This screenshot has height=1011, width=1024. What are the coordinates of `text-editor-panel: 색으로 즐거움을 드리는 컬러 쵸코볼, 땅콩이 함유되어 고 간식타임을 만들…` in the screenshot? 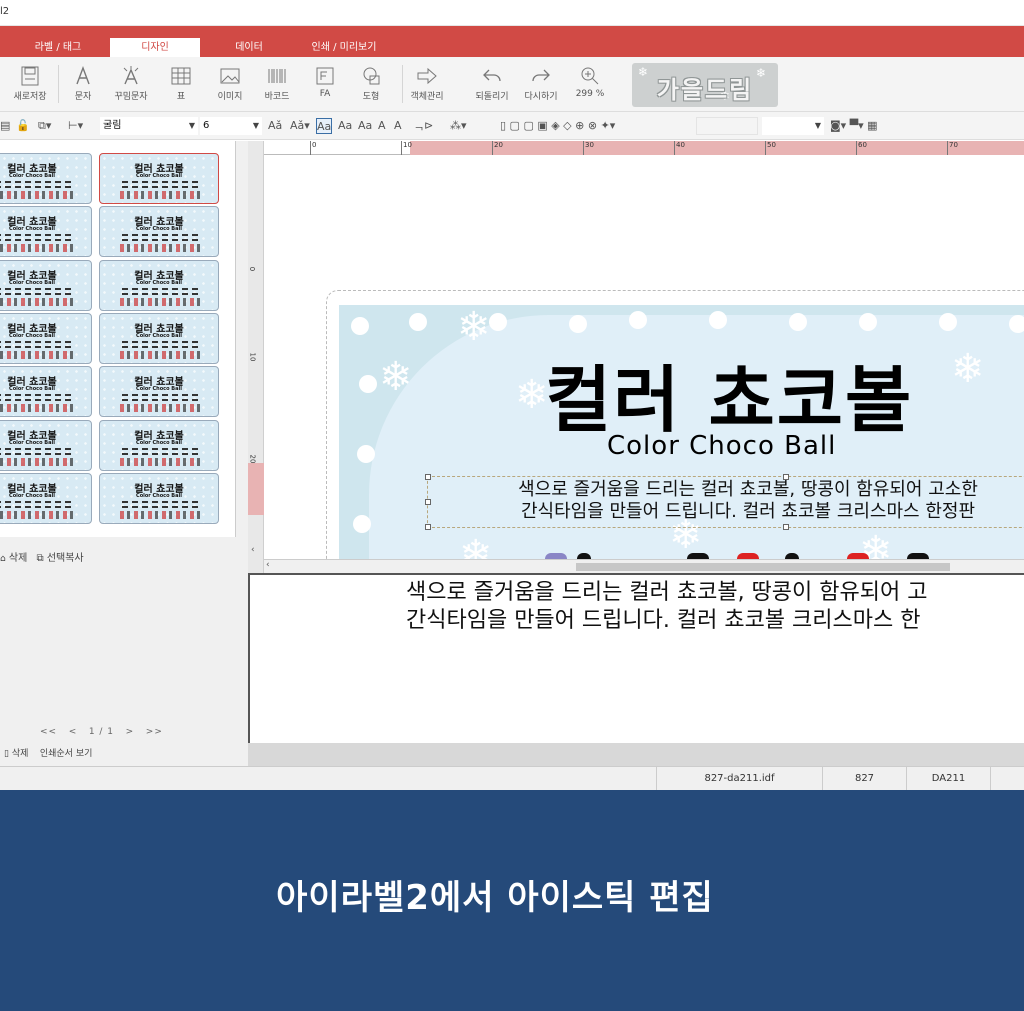 It's located at (636, 658).